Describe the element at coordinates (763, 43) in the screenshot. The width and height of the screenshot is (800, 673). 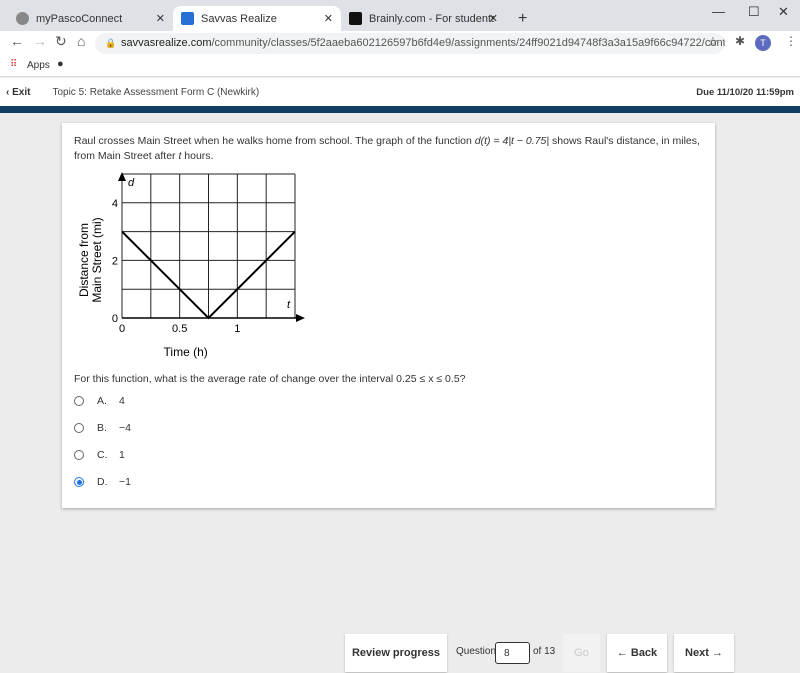
I see `profile-avatar: T` at that location.